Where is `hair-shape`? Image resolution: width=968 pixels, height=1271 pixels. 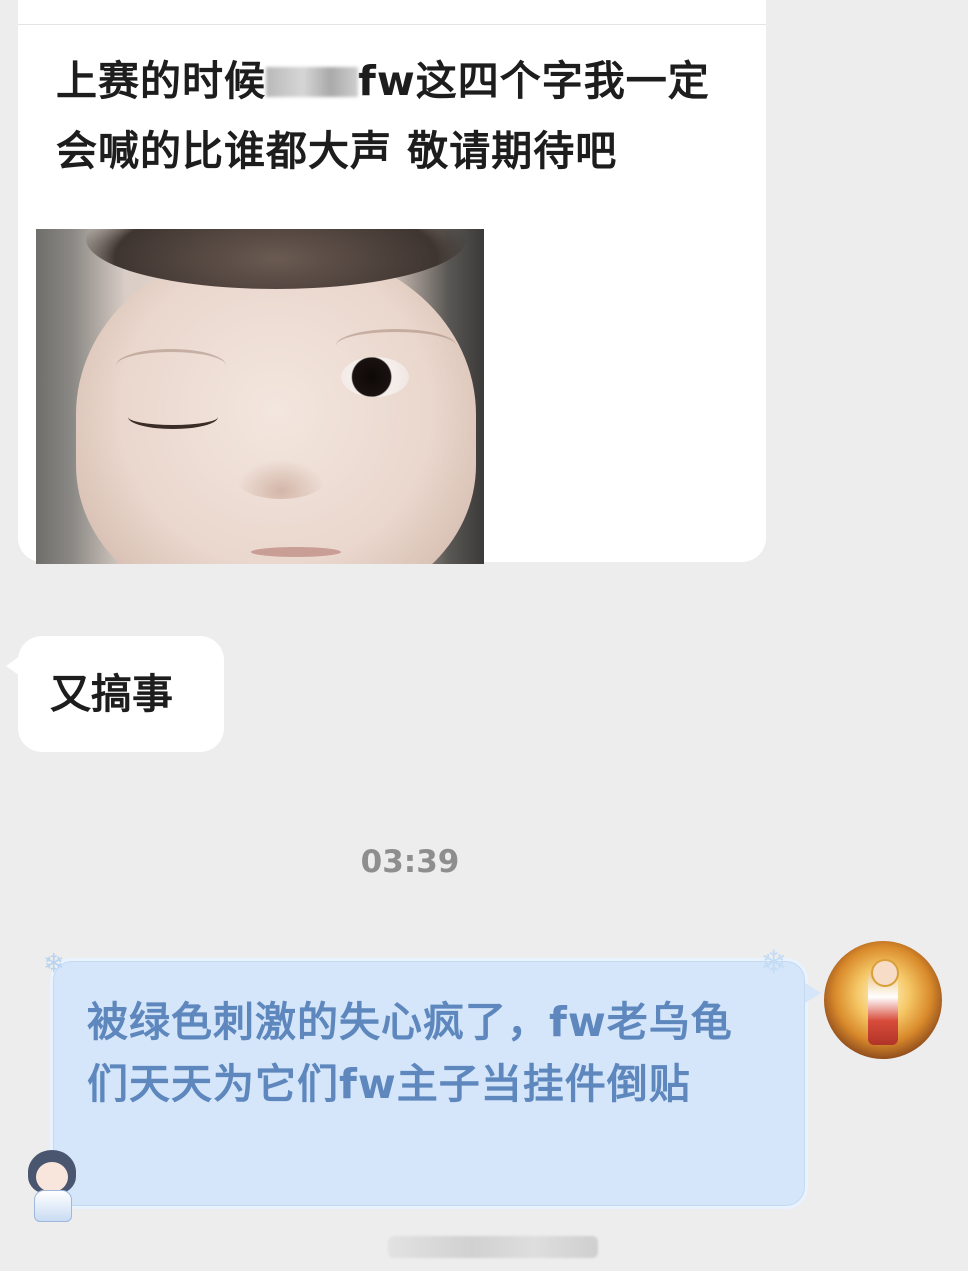
hair-shape is located at coordinates (276, 259).